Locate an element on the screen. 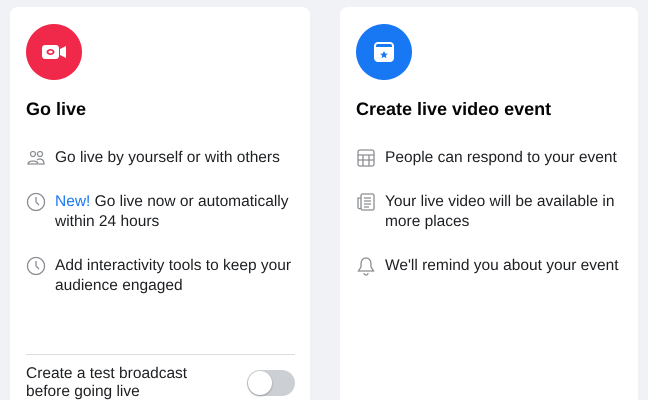 The height and width of the screenshot is (400, 648). feature-text: Add interactivity tools to keep your audience engaged is located at coordinates (173, 276).